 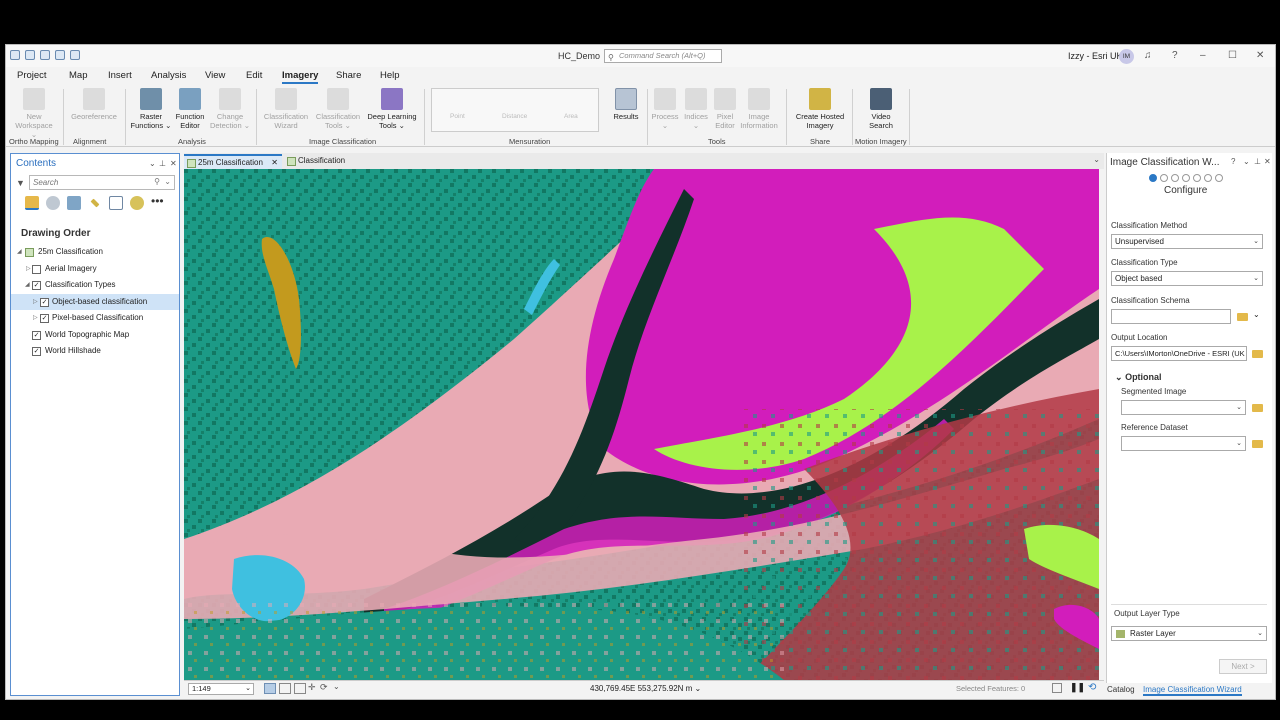 What do you see at coordinates (74, 203) in the screenshot?
I see `selection-icon` at bounding box center [74, 203].